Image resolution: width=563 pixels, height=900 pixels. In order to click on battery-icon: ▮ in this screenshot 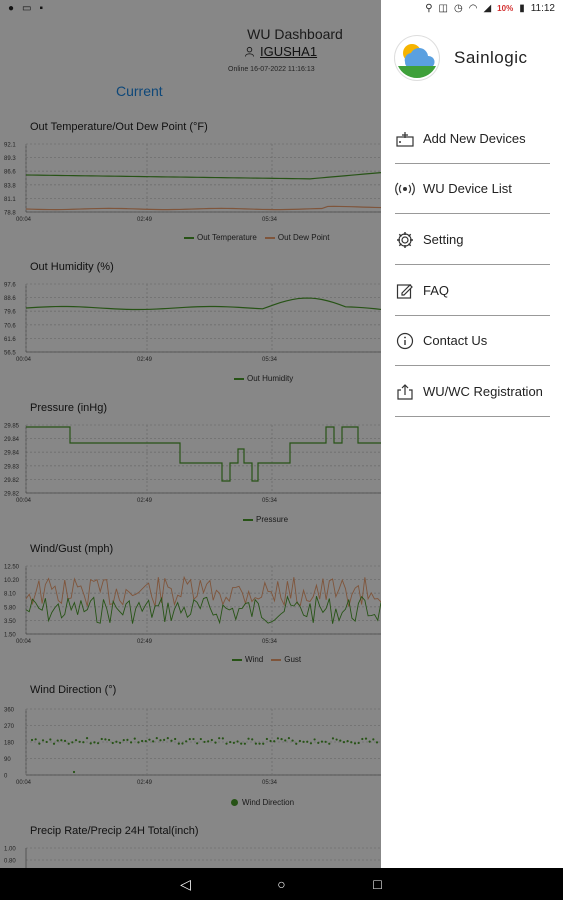, I will do `click(522, 8)`.